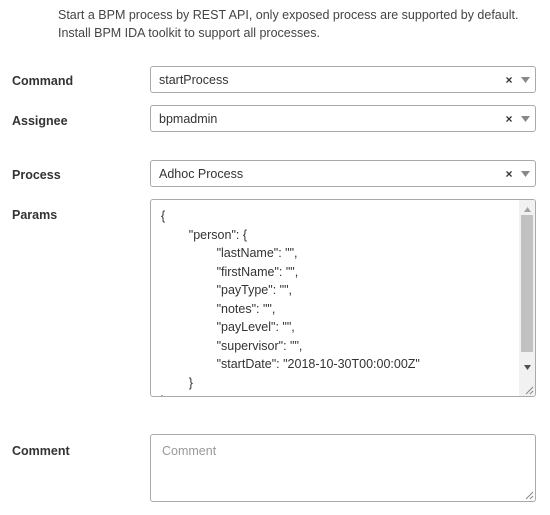 This screenshot has width=550, height=515. Describe the element at coordinates (343, 118) in the screenshot. I see `assignee-select: bpmadmin ×` at that location.